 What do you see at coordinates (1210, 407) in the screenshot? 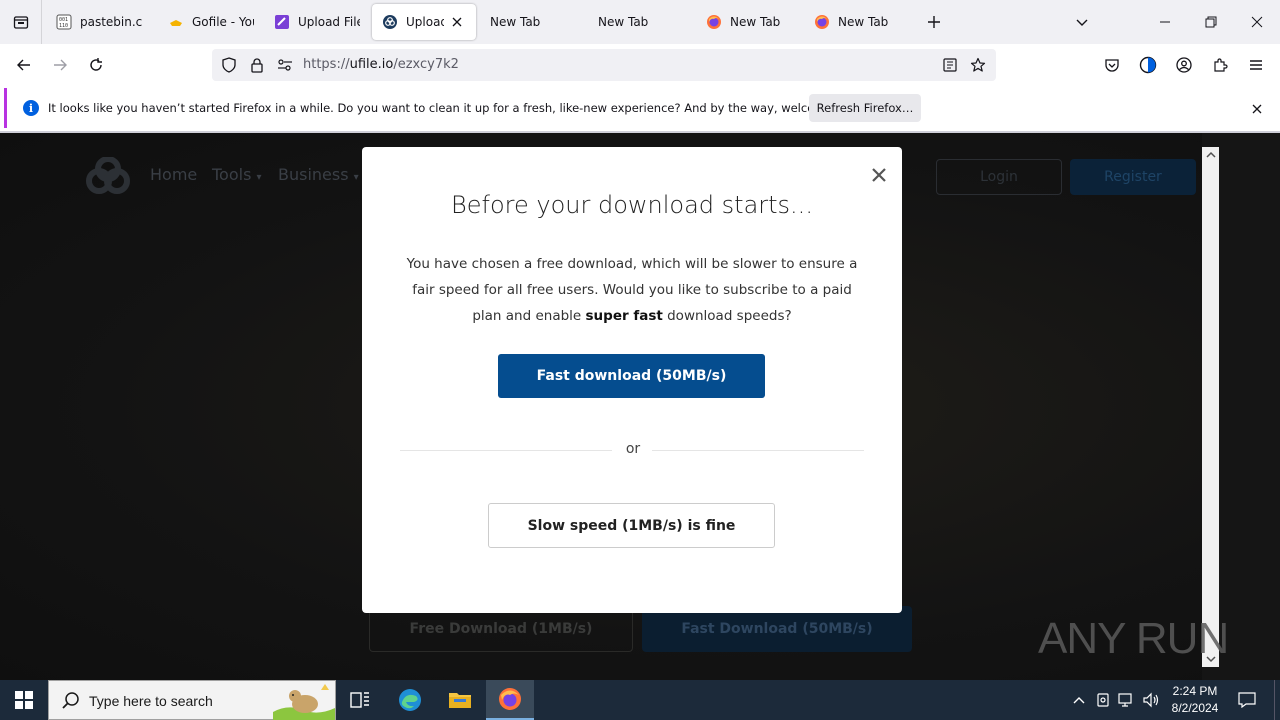
I see `page-scrollbar` at bounding box center [1210, 407].